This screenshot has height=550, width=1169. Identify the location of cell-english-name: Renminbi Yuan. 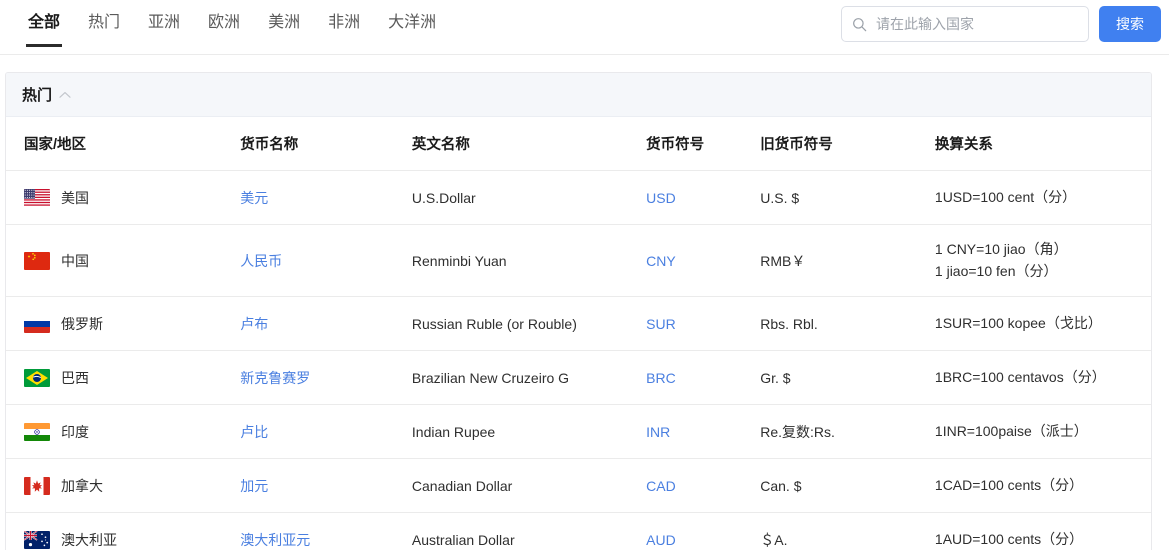
(529, 261).